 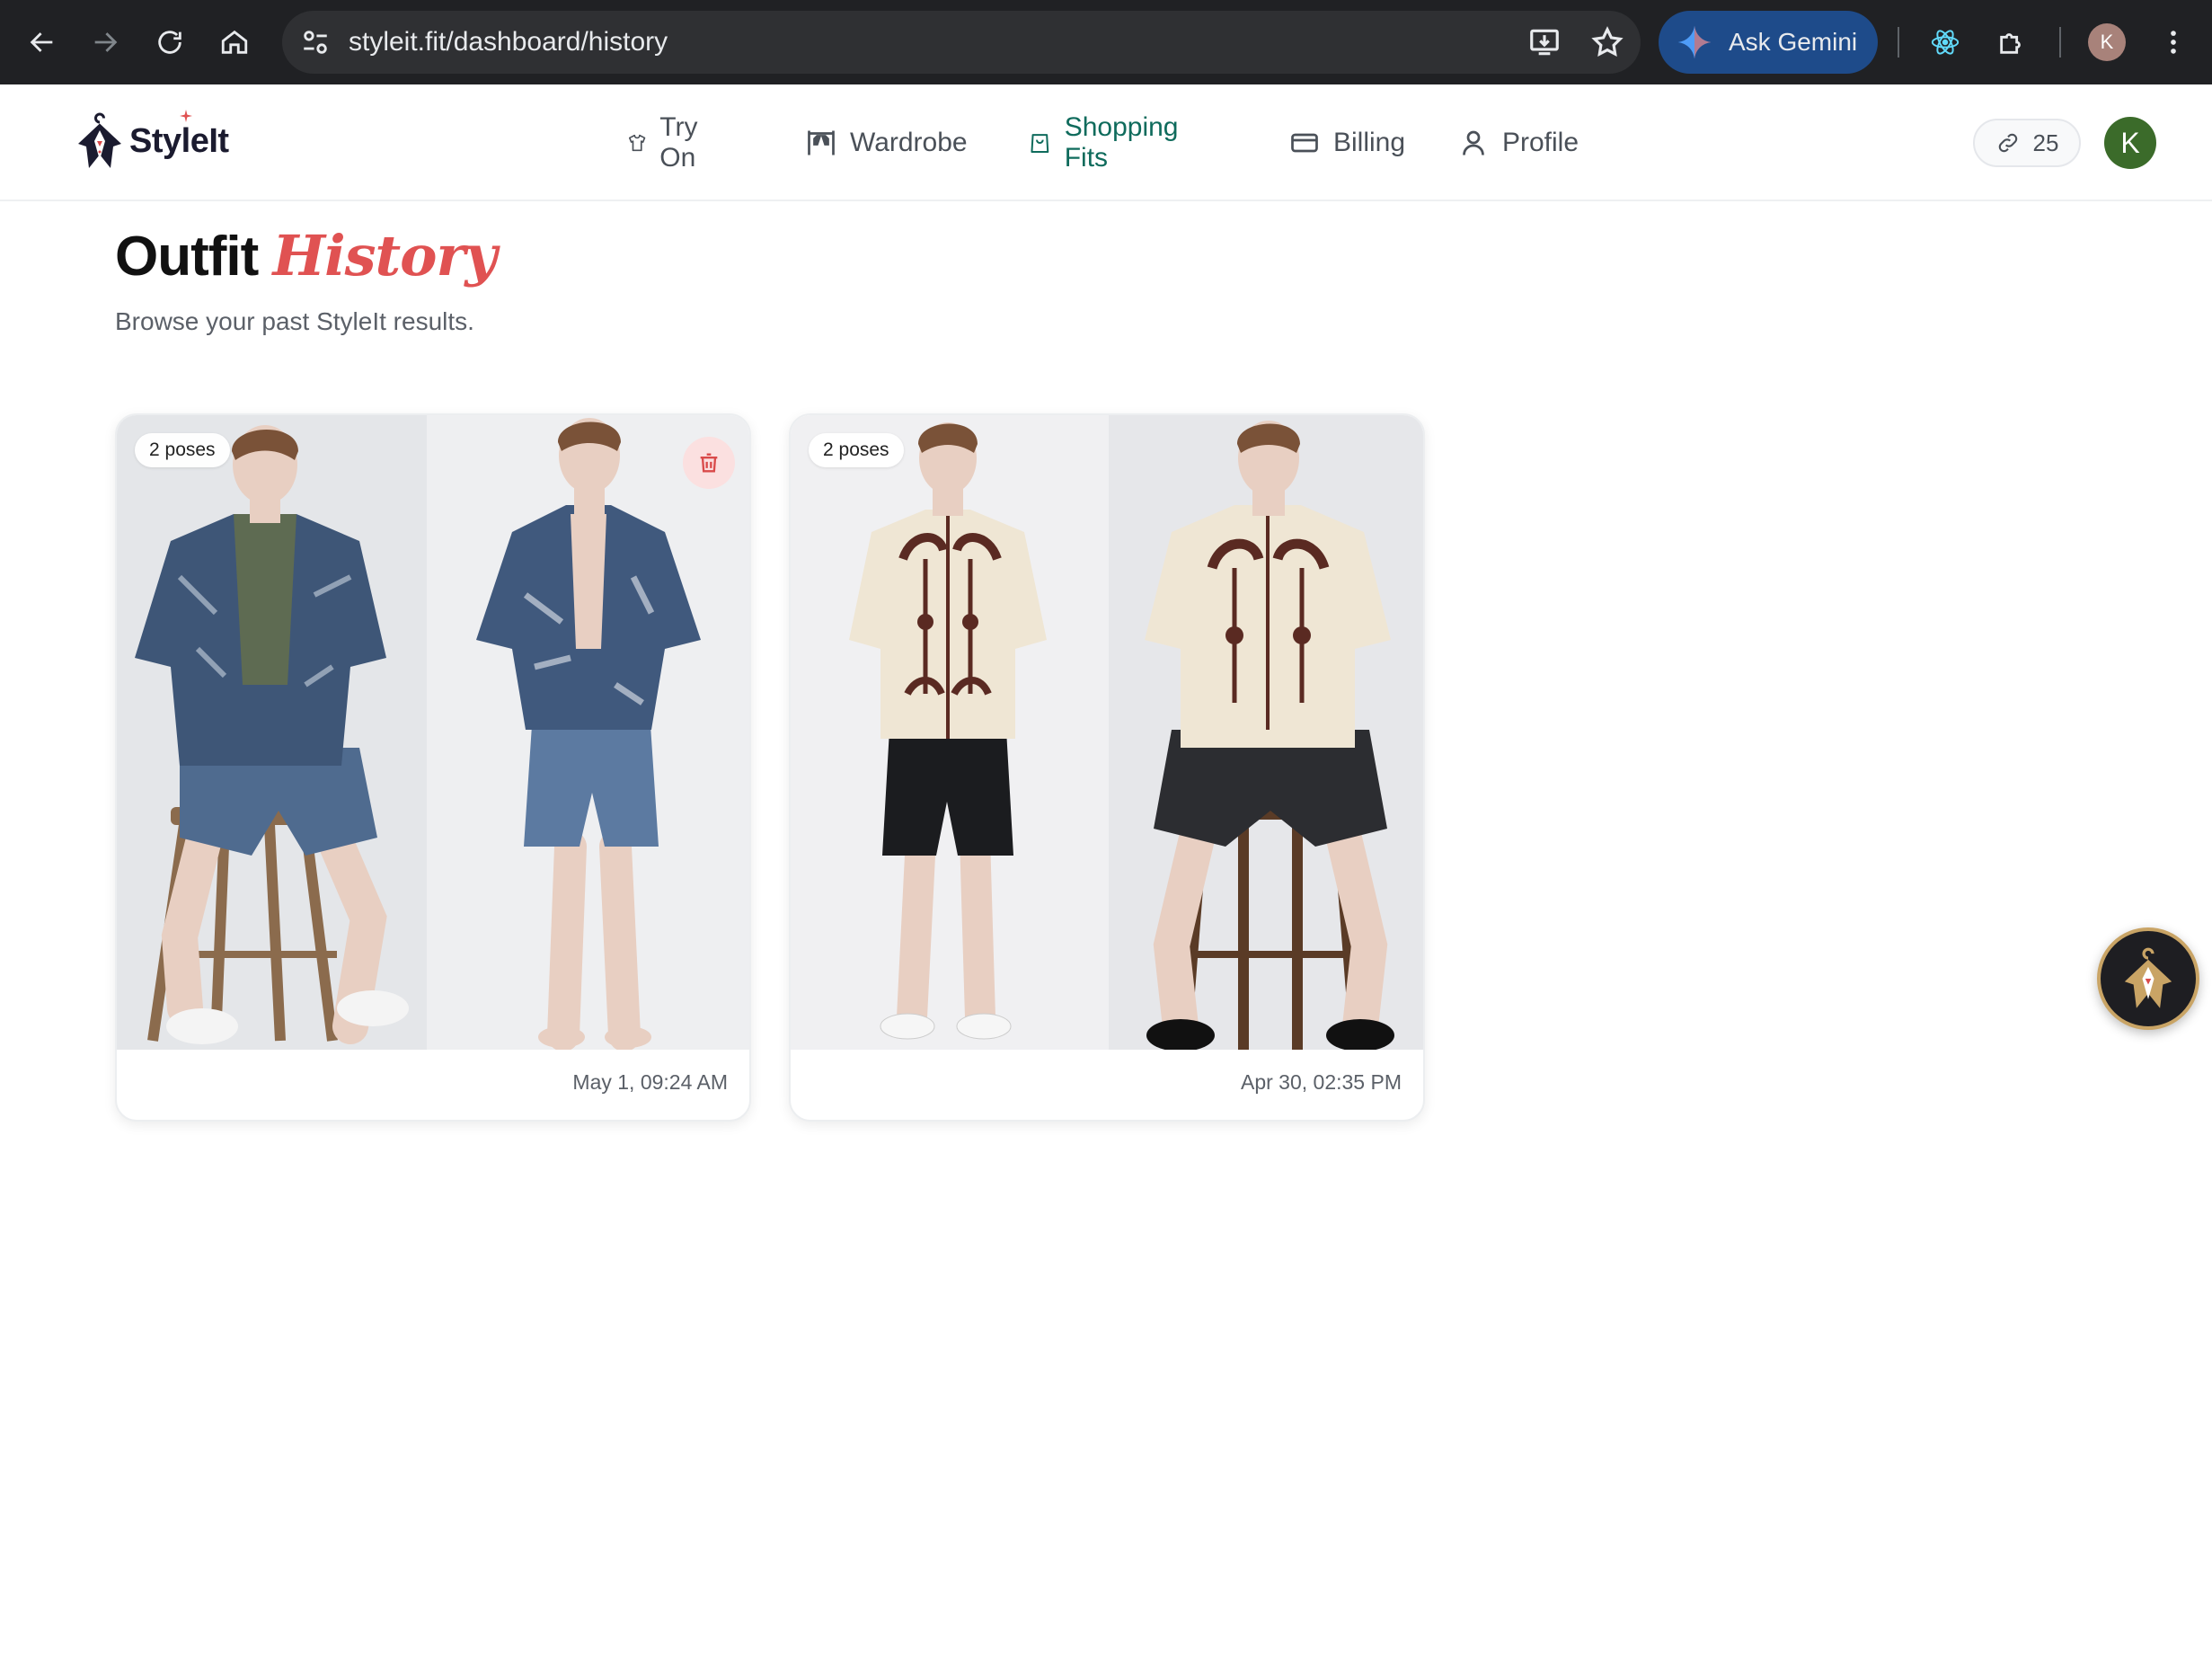 What do you see at coordinates (100, 140) in the screenshot?
I see `styleit-logo-icon` at bounding box center [100, 140].